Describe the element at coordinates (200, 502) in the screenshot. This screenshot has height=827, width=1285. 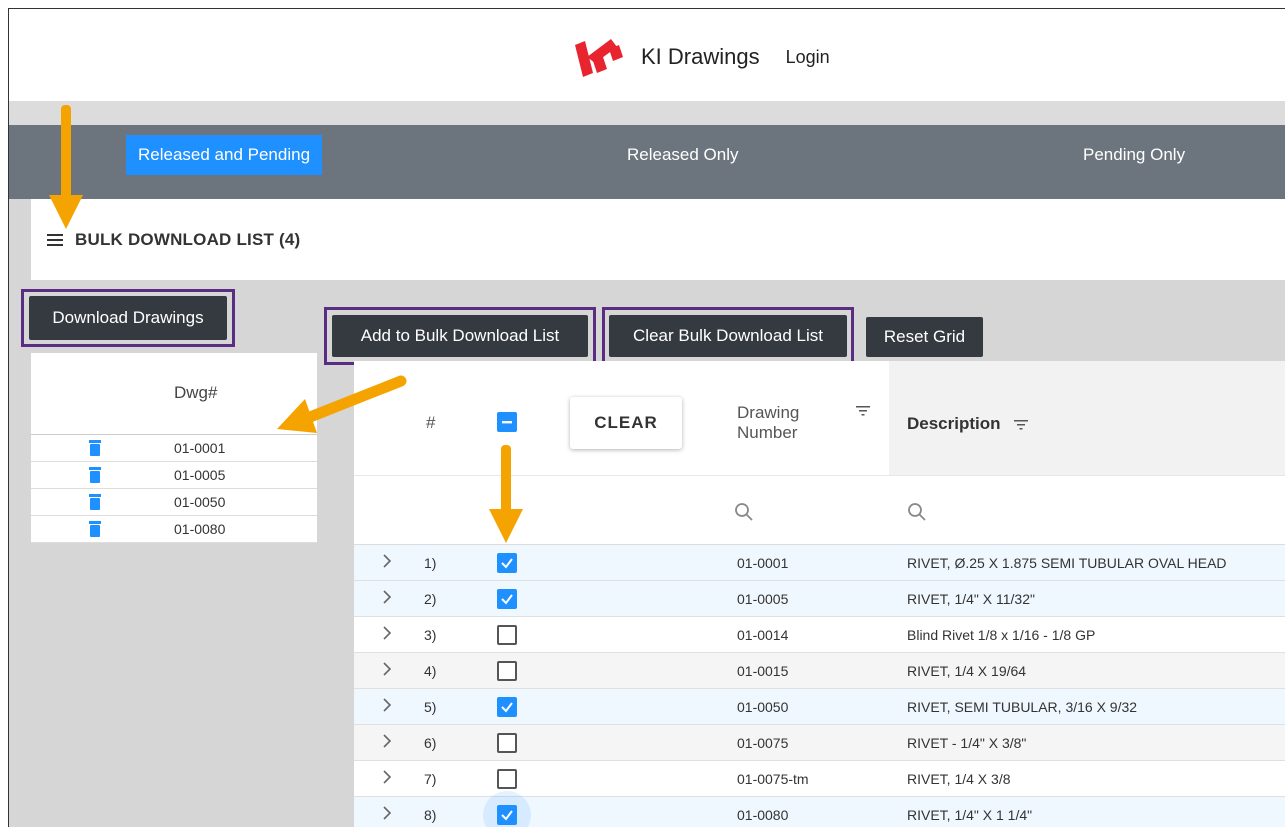
I see `bulk-item-dwg: 01-0050` at that location.